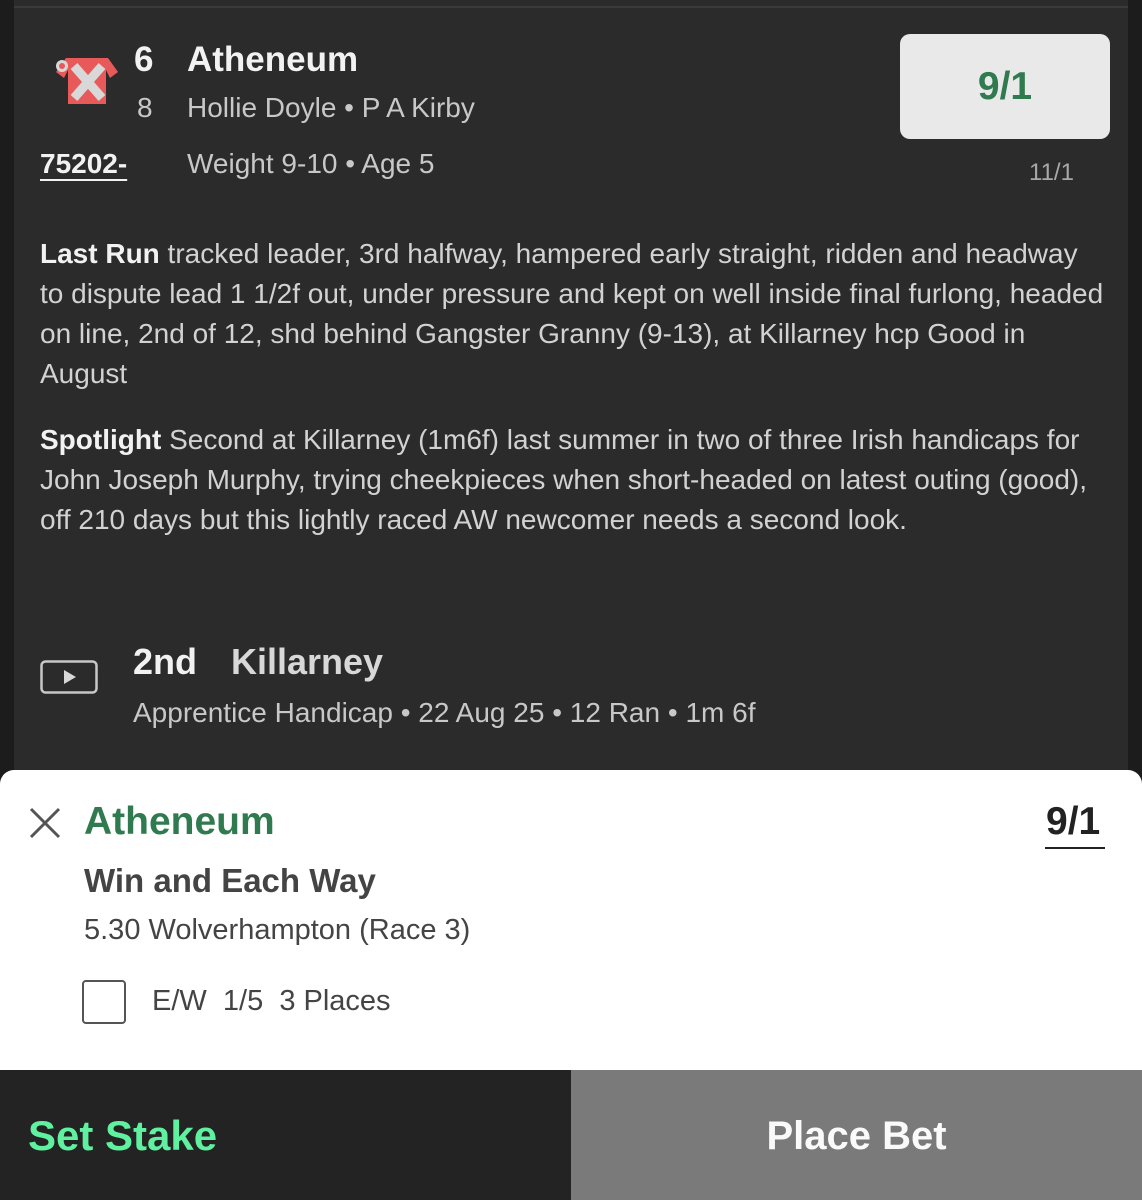 Image resolution: width=1142 pixels, height=1200 pixels. What do you see at coordinates (101, 439) in the screenshot?
I see `spotlight-label: Spotlight` at bounding box center [101, 439].